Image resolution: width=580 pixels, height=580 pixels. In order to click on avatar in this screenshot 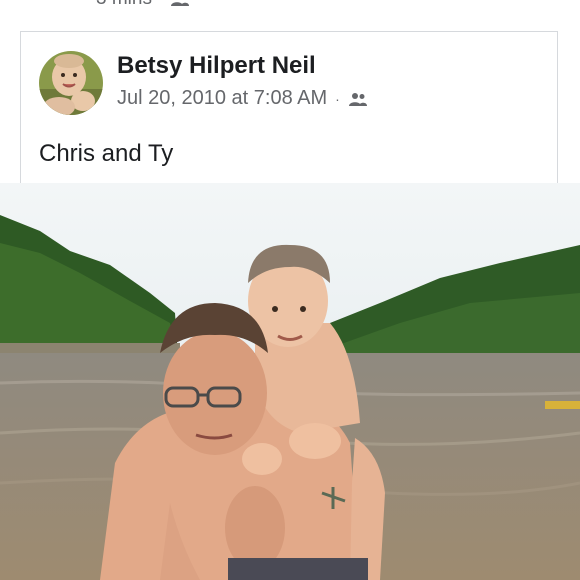, I will do `click(71, 83)`.